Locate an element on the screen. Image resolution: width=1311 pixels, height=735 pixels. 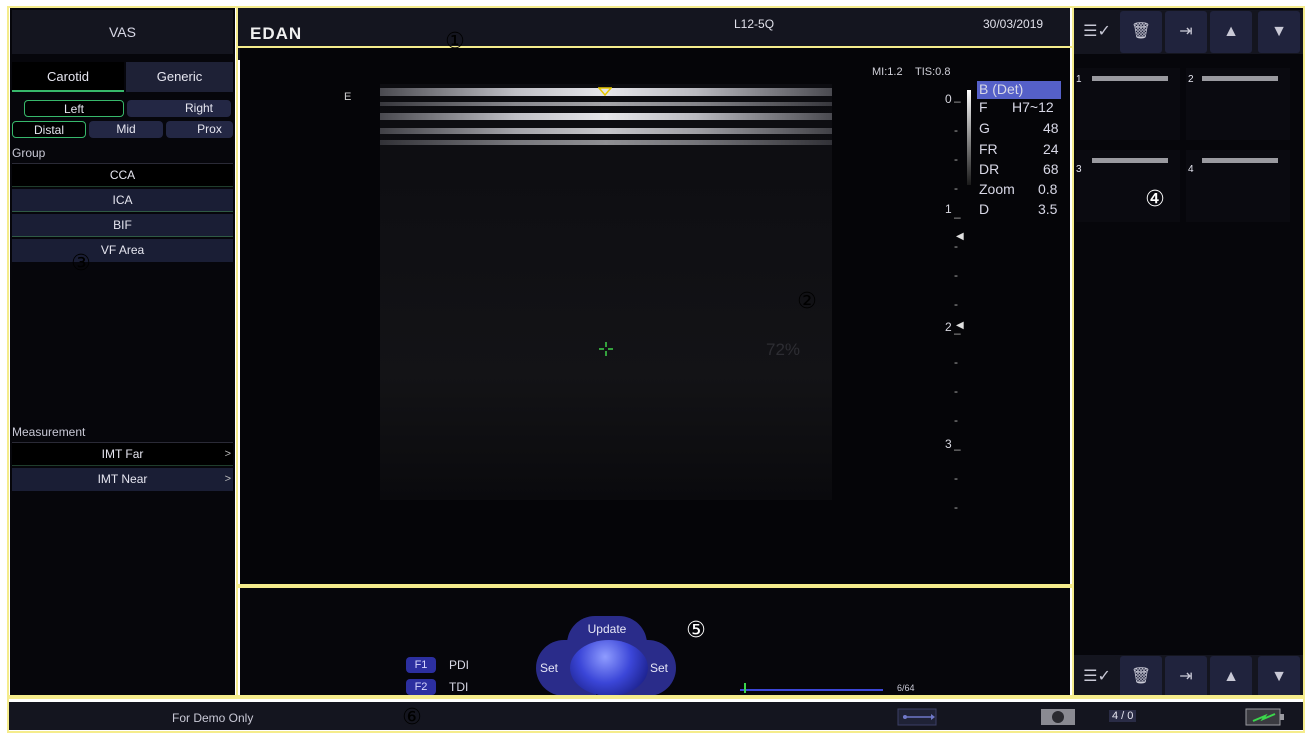
measurement-label: IMT Near is located at coordinates (122, 479).